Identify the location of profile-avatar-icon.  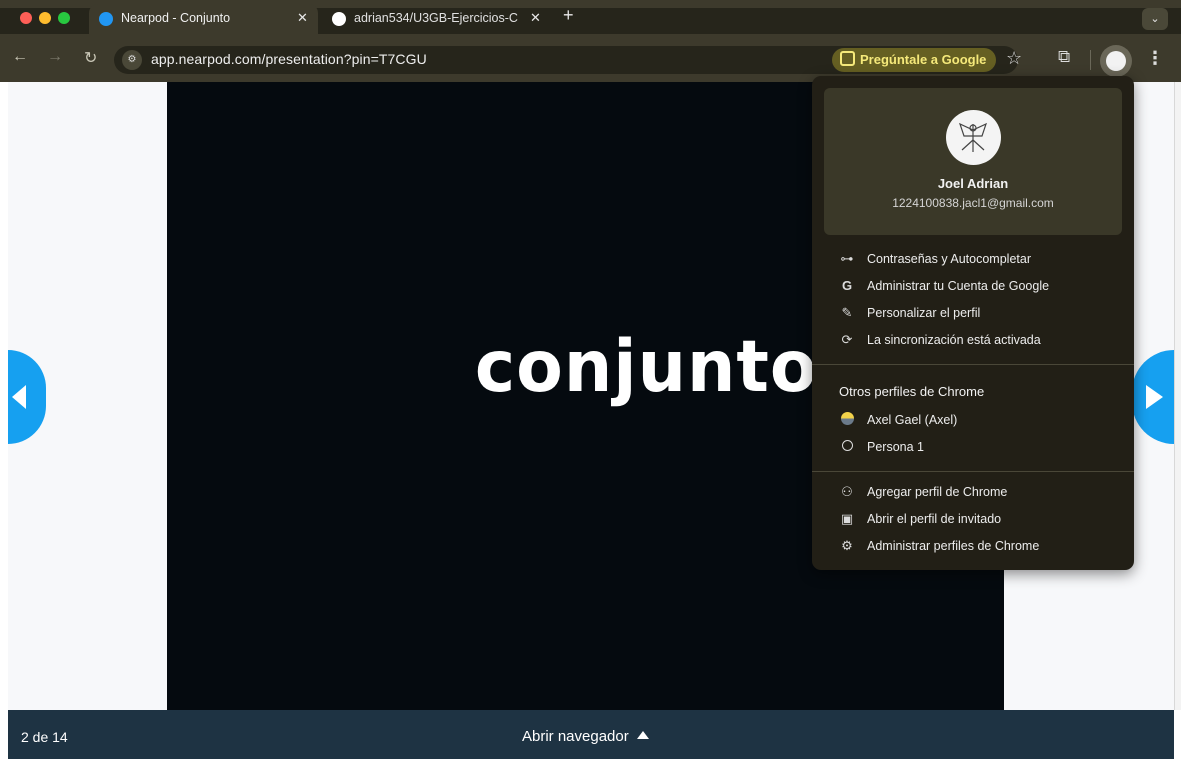
(847, 420).